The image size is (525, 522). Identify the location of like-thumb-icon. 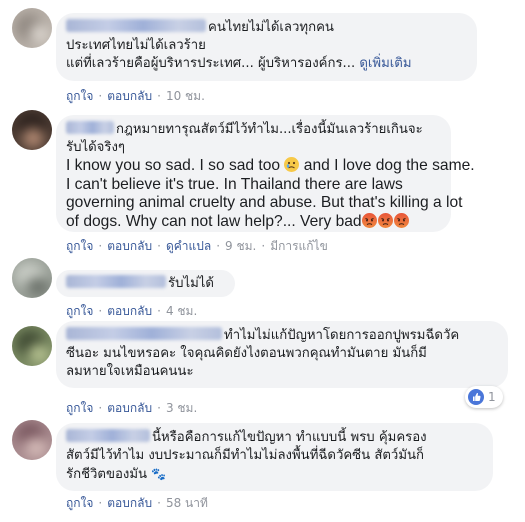
(476, 397).